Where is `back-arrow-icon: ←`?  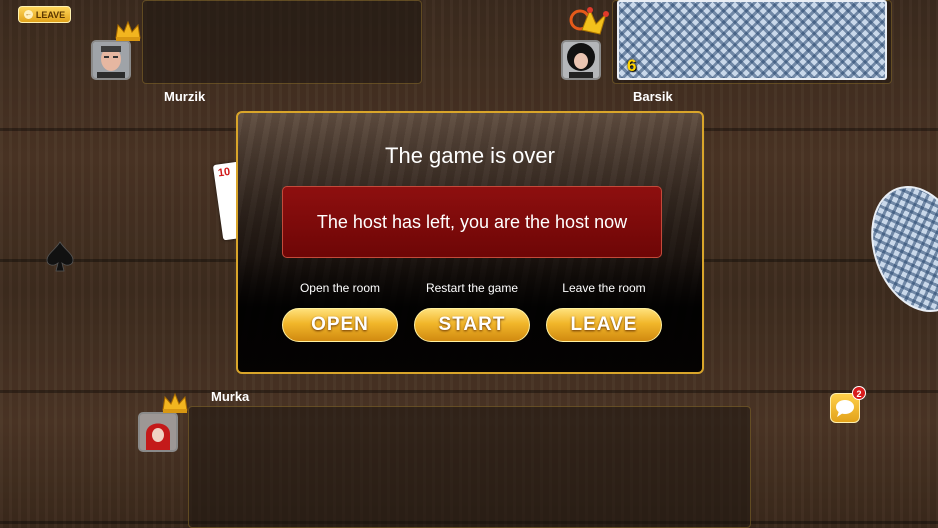 back-arrow-icon: ← is located at coordinates (28, 14).